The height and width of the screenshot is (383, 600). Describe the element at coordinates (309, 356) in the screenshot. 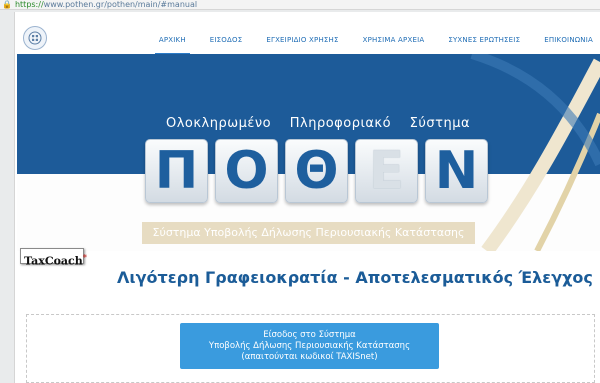

I see `login-button-line-3: (απαιτούνται κωδικοί TAXISnet)` at that location.